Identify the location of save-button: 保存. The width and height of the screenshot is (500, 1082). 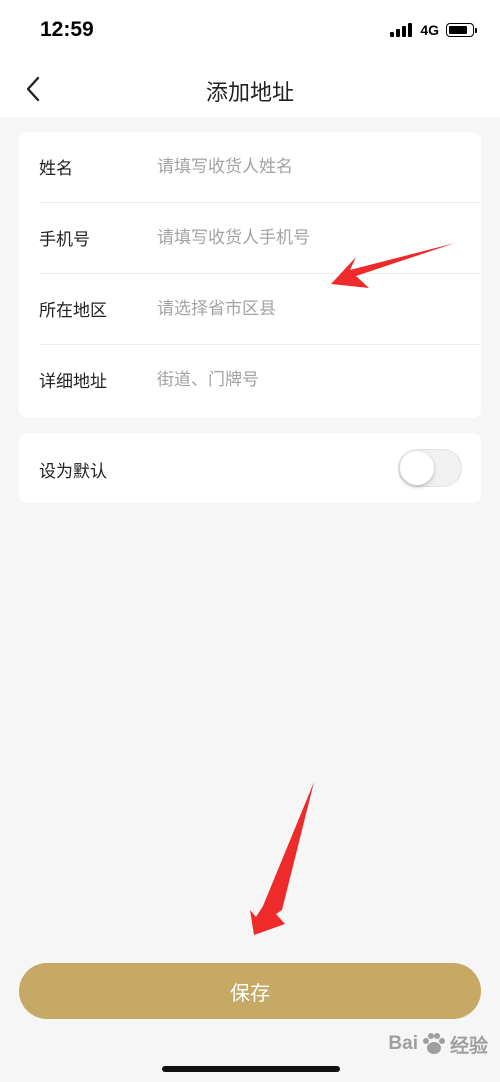
(250, 991).